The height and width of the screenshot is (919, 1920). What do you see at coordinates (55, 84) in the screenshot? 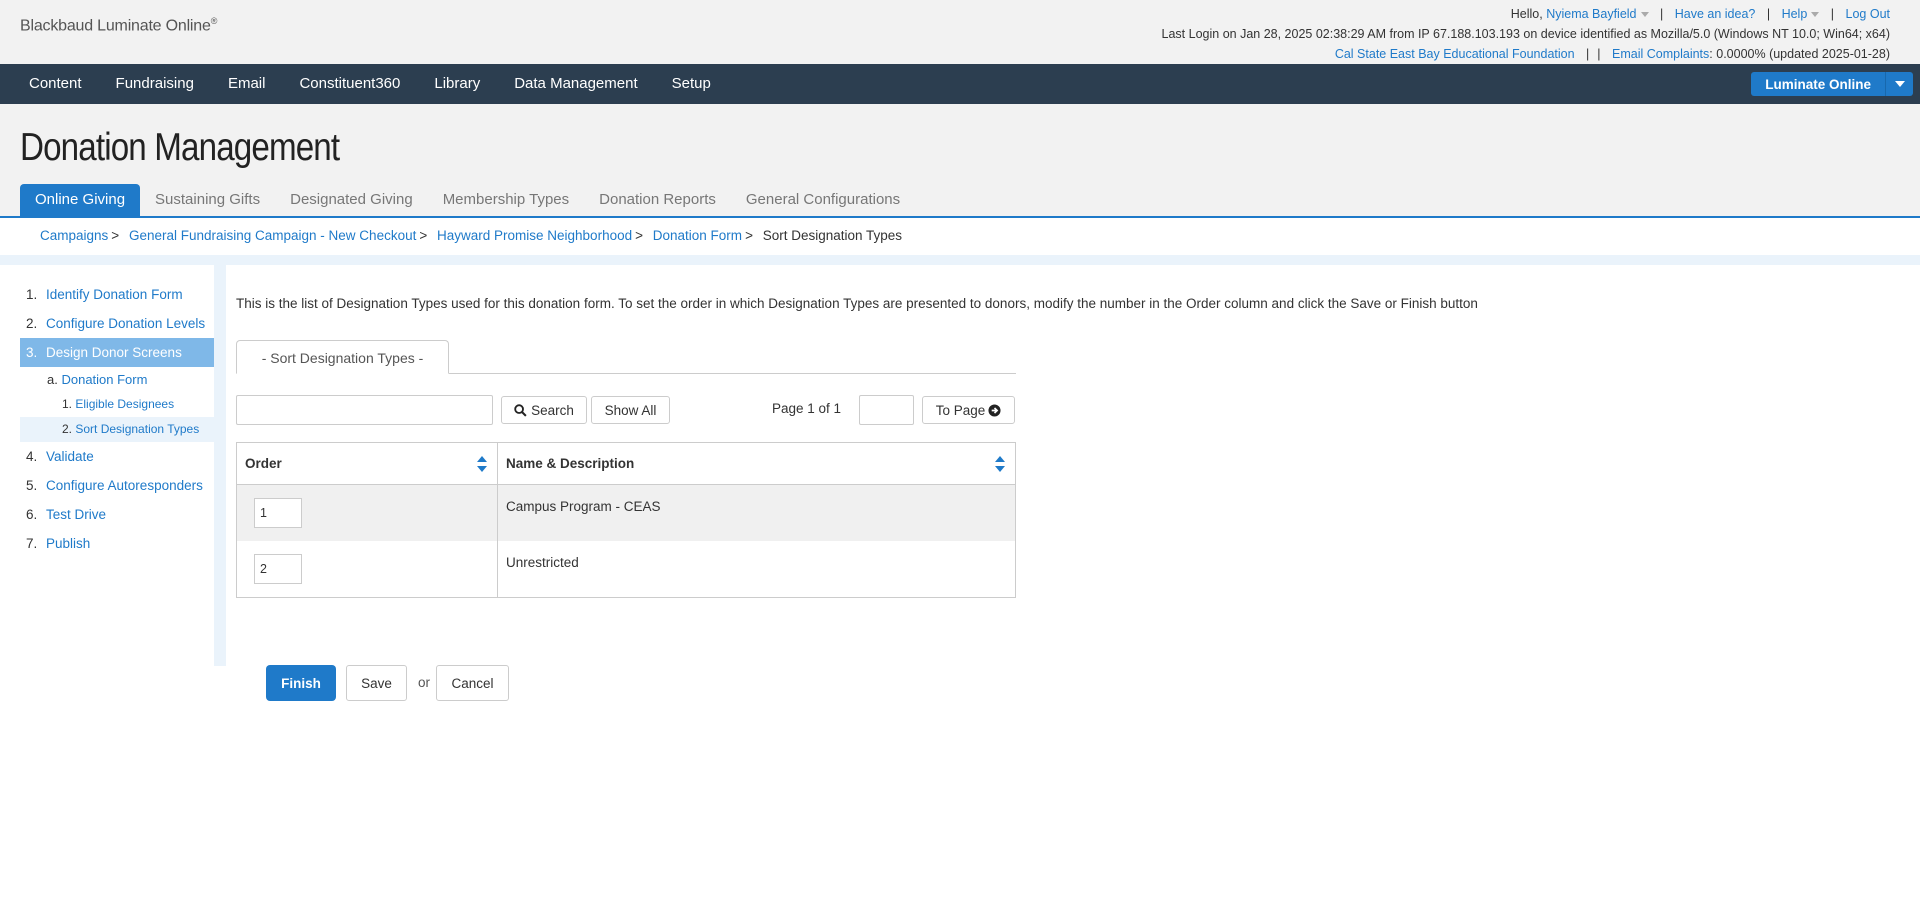
I see `nav-item-content: Content` at bounding box center [55, 84].